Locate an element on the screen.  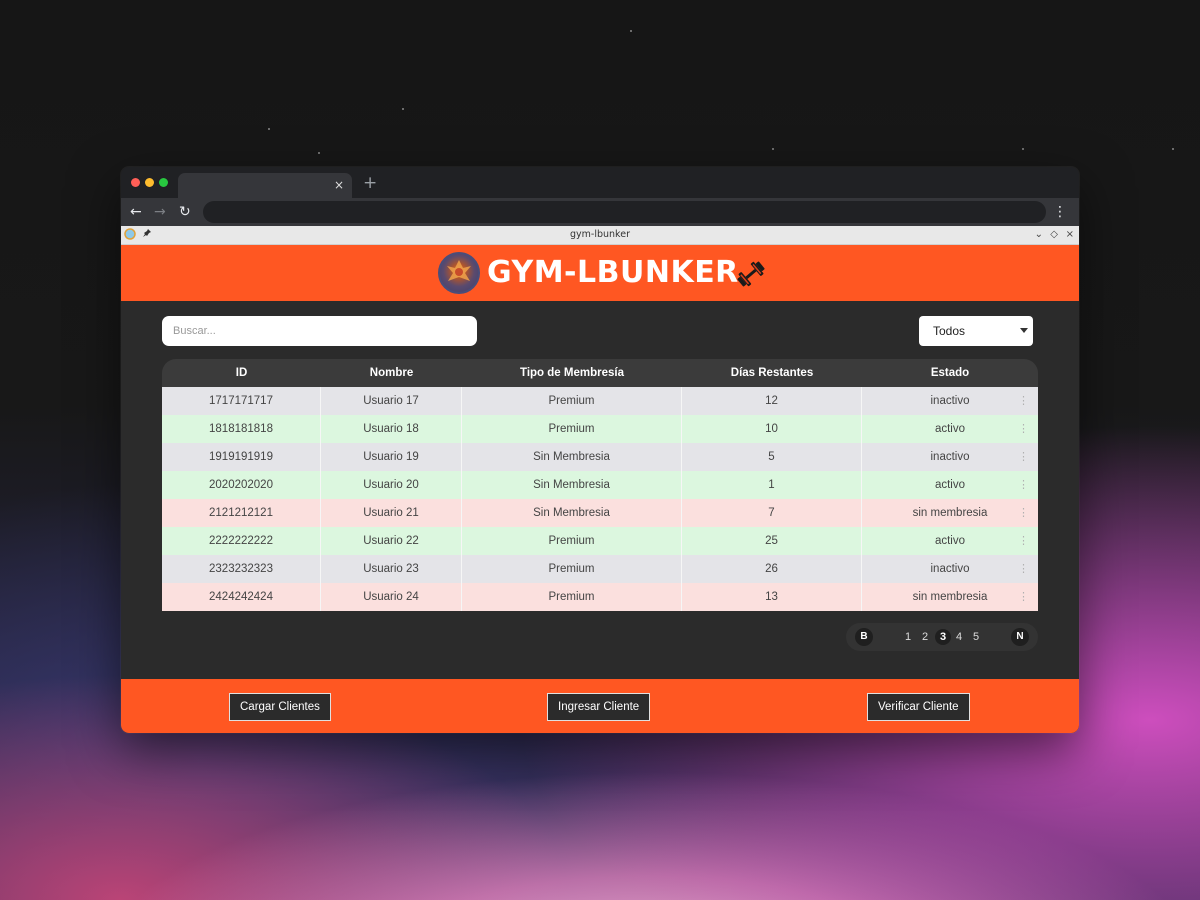
page-5-button: 5 is located at coordinates (976, 637).